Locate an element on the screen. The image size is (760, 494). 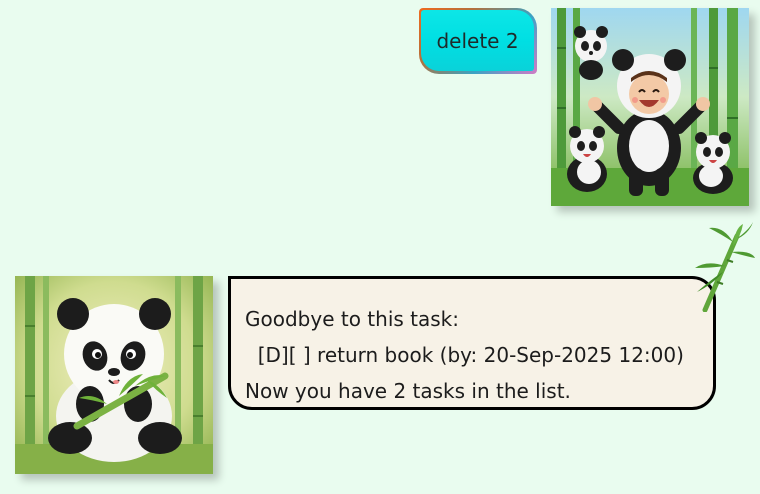
user-message-bubble: delete 2 is located at coordinates (478, 41).